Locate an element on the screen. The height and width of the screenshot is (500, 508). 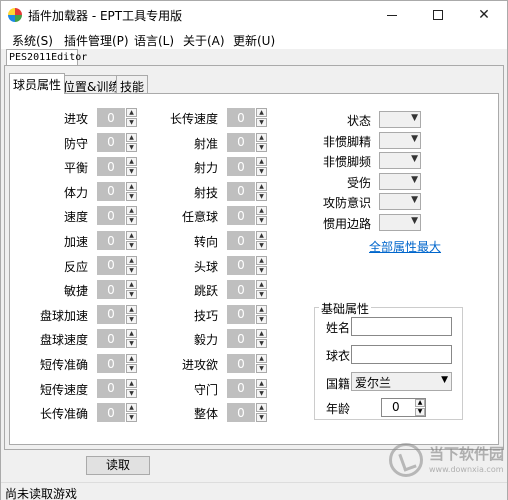
tab-pes2011editor: PES2011Editor is located at coordinates (46, 57).